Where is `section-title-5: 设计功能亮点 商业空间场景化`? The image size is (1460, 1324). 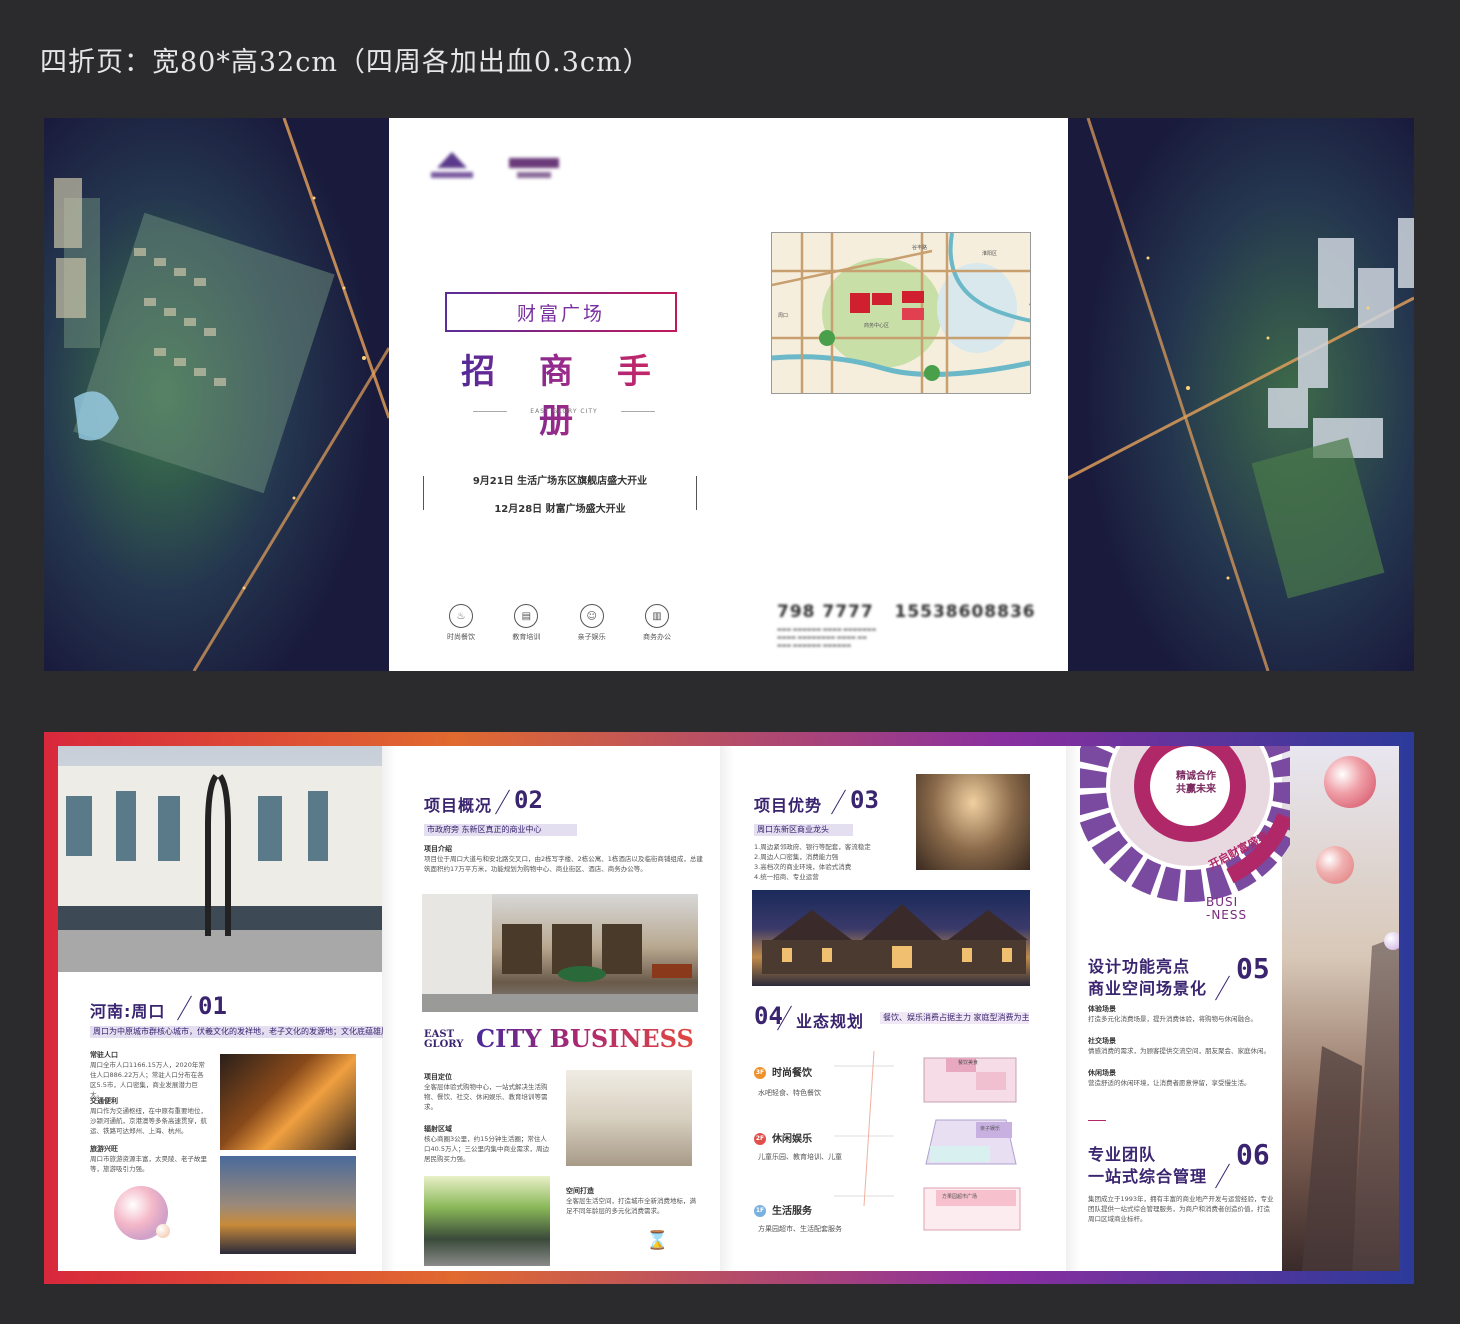 section-title-5: 设计功能亮点 商业空间场景化 is located at coordinates (1147, 978).